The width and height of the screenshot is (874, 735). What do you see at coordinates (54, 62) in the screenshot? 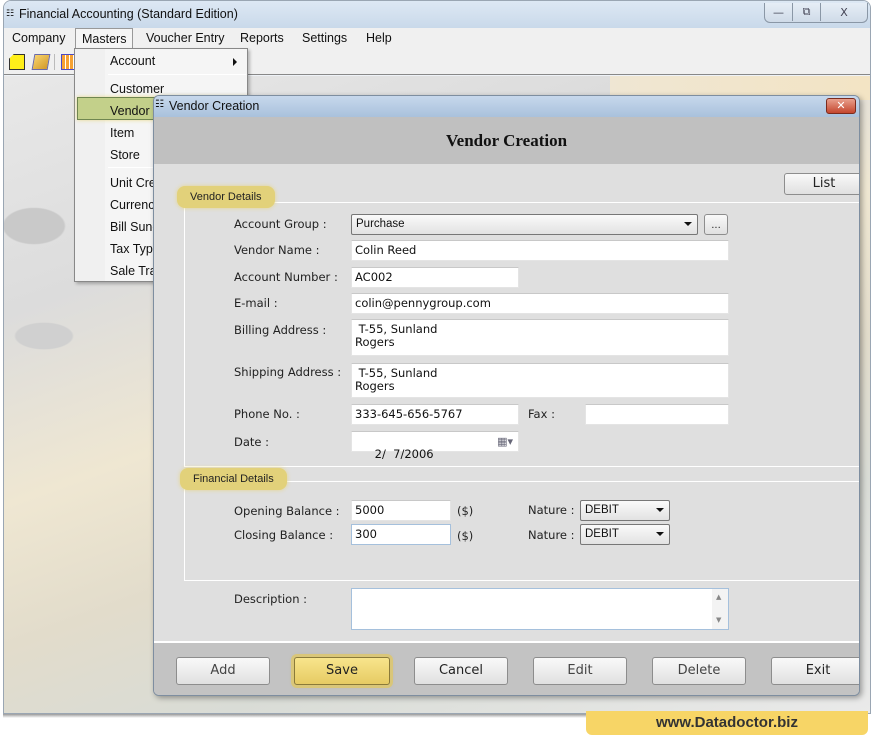
I see `toolbar-separator` at bounding box center [54, 62].